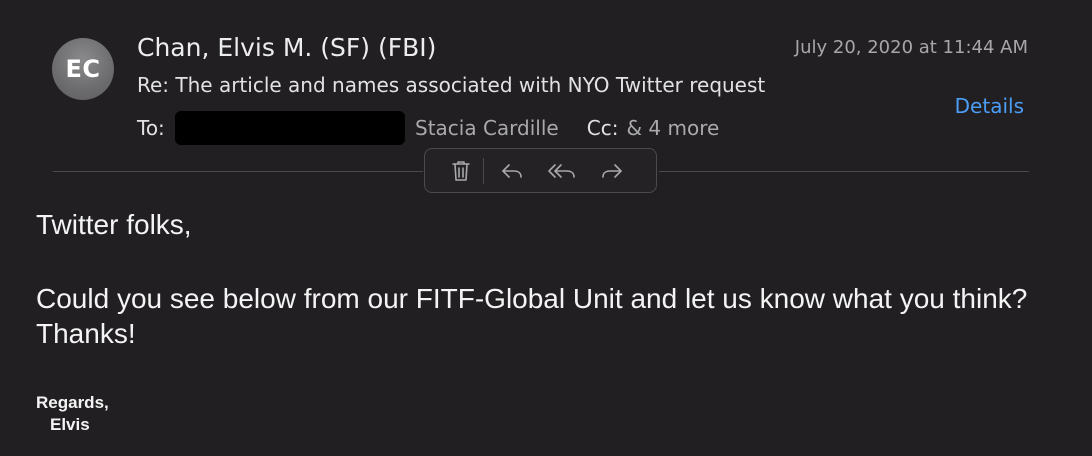 The image size is (1092, 456). I want to click on cc-label: Cc:, so click(602, 128).